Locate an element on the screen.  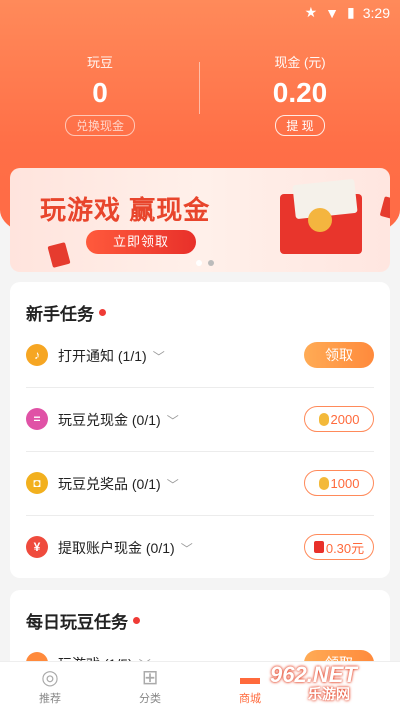
task-label-row: 提取账户现金 (0/1) ﹀ is located at coordinates (125, 548).